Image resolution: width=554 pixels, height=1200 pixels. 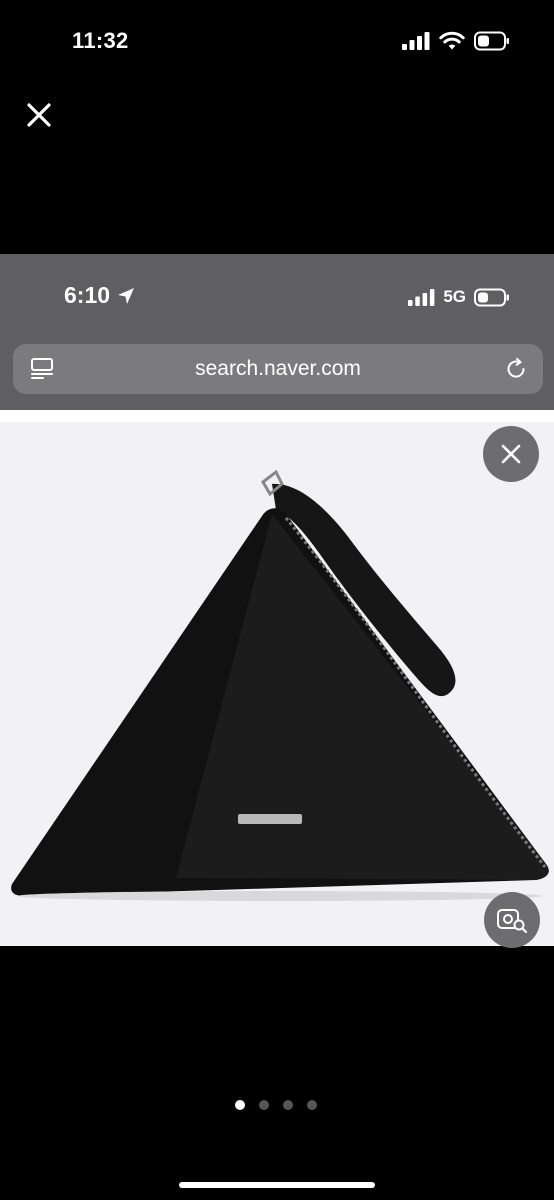 I want to click on network-label: 5G, so click(x=454, y=296).